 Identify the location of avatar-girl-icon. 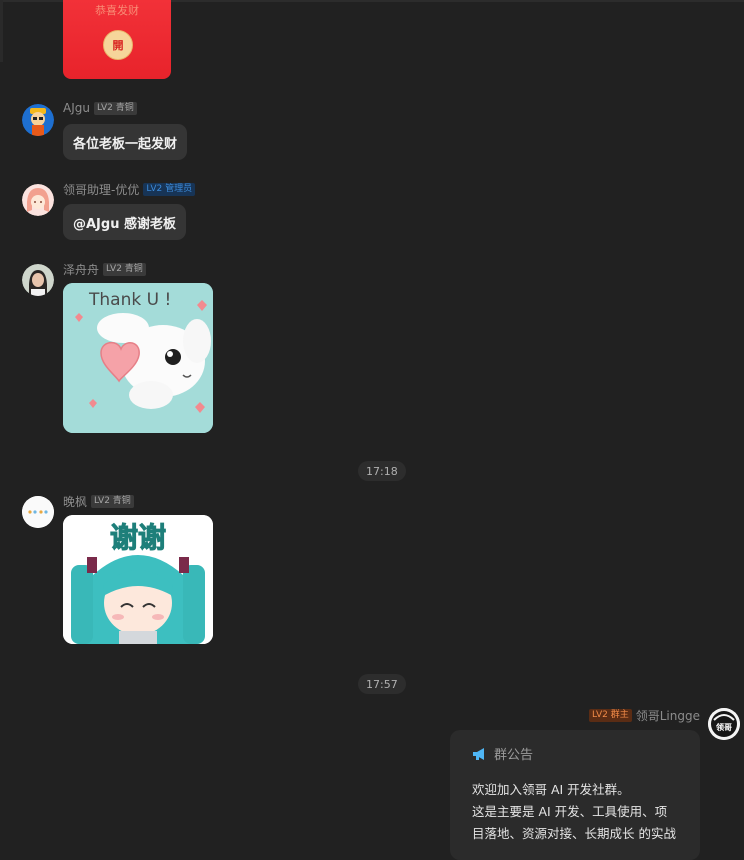
(38, 200).